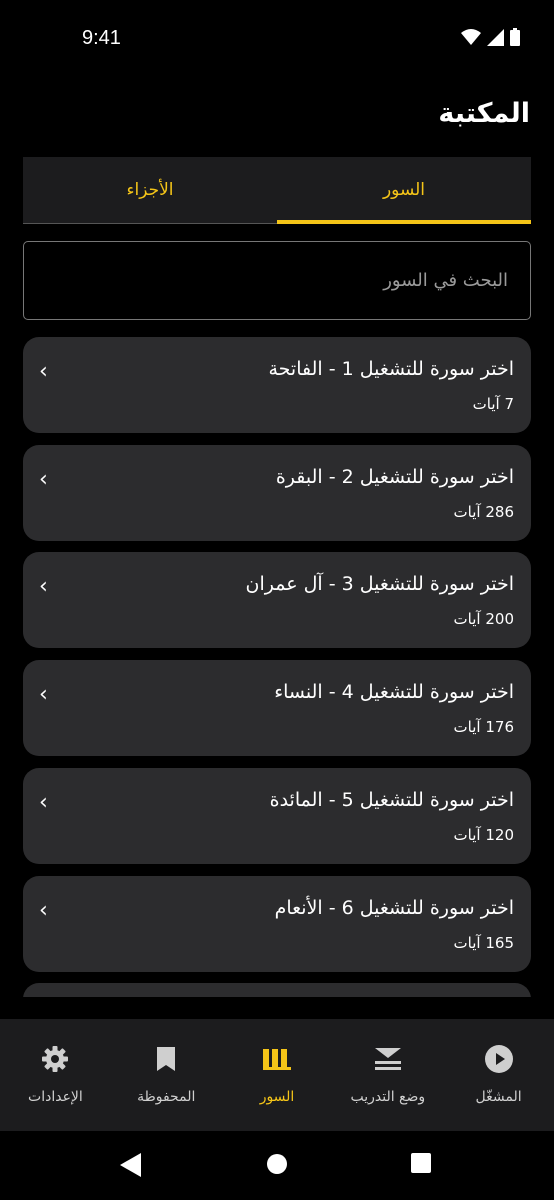 The width and height of the screenshot is (554, 1200). I want to click on surah-title: اختر سورة للتشغيل 1 - الفاتحة, so click(391, 369).